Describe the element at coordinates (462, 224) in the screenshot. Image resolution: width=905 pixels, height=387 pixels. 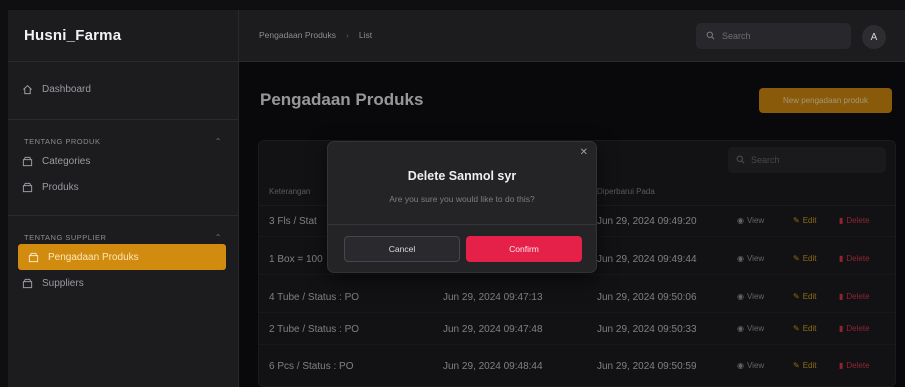
I see `divider` at that location.